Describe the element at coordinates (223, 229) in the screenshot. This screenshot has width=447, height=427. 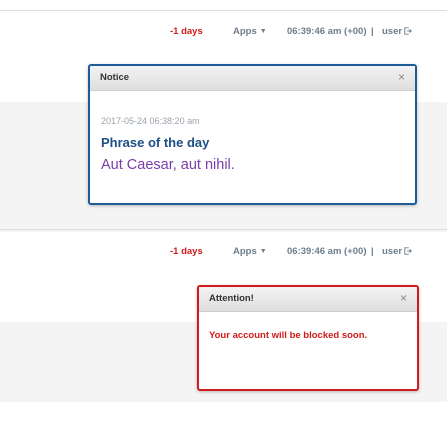
I see `middle-divider` at that location.